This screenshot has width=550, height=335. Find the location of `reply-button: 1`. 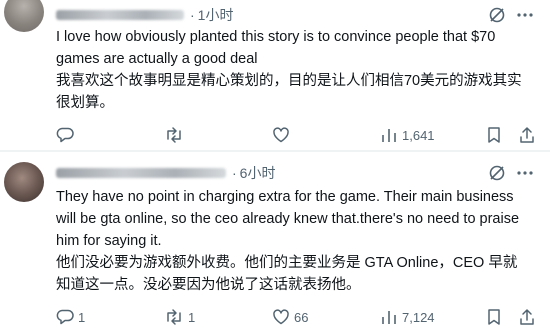

reply-button: 1 is located at coordinates (70, 317).